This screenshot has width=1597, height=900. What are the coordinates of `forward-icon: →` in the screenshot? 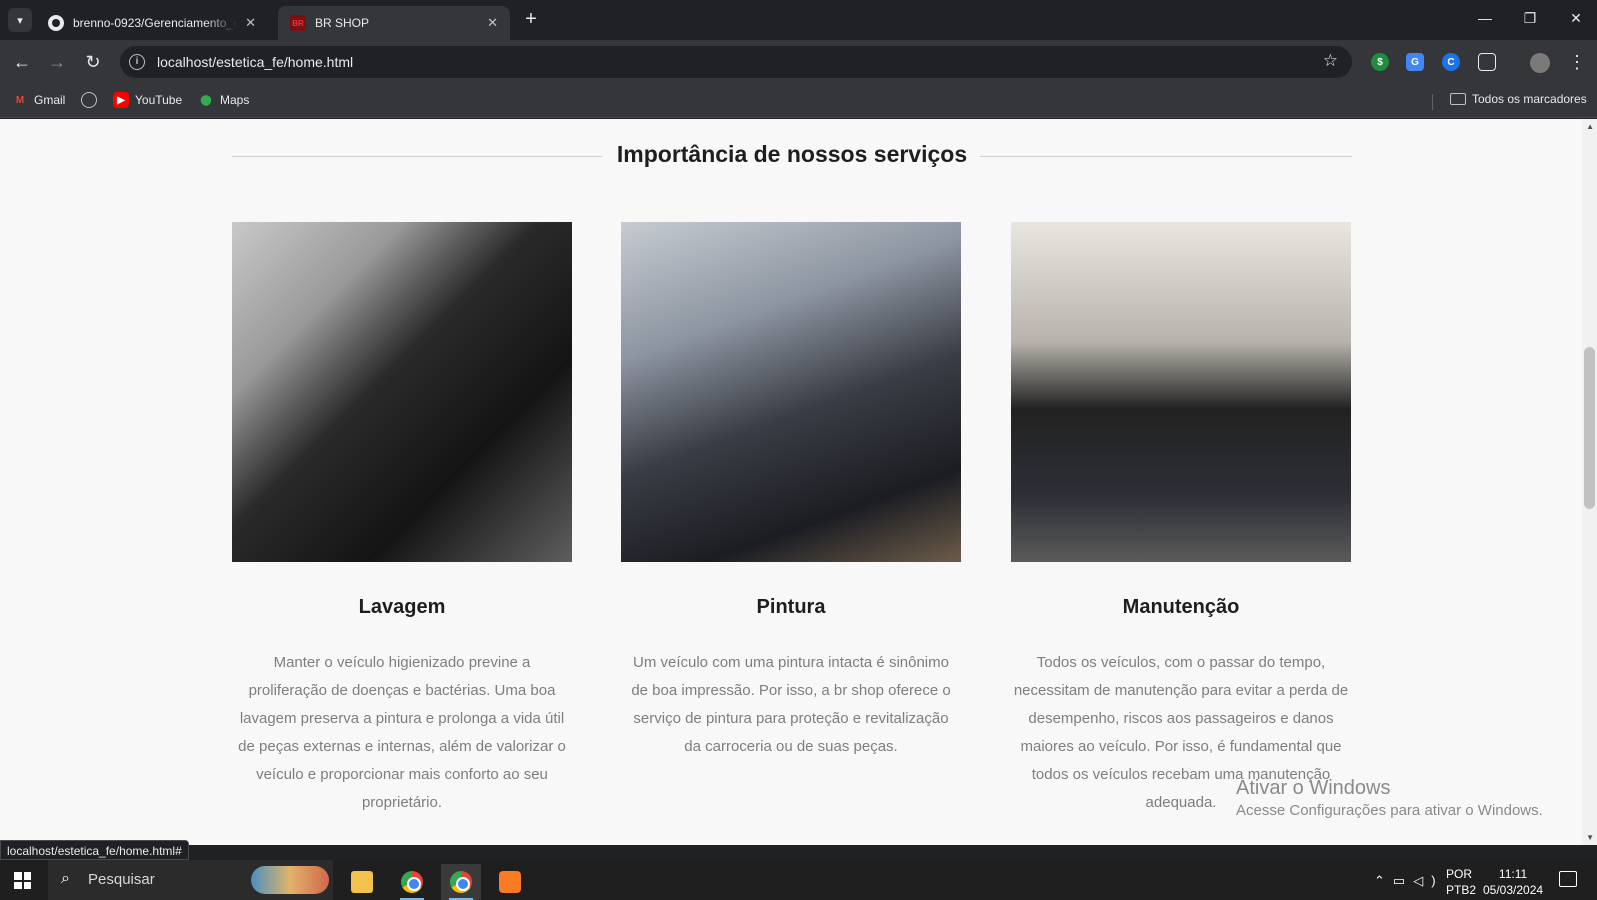 It's located at (57, 62).